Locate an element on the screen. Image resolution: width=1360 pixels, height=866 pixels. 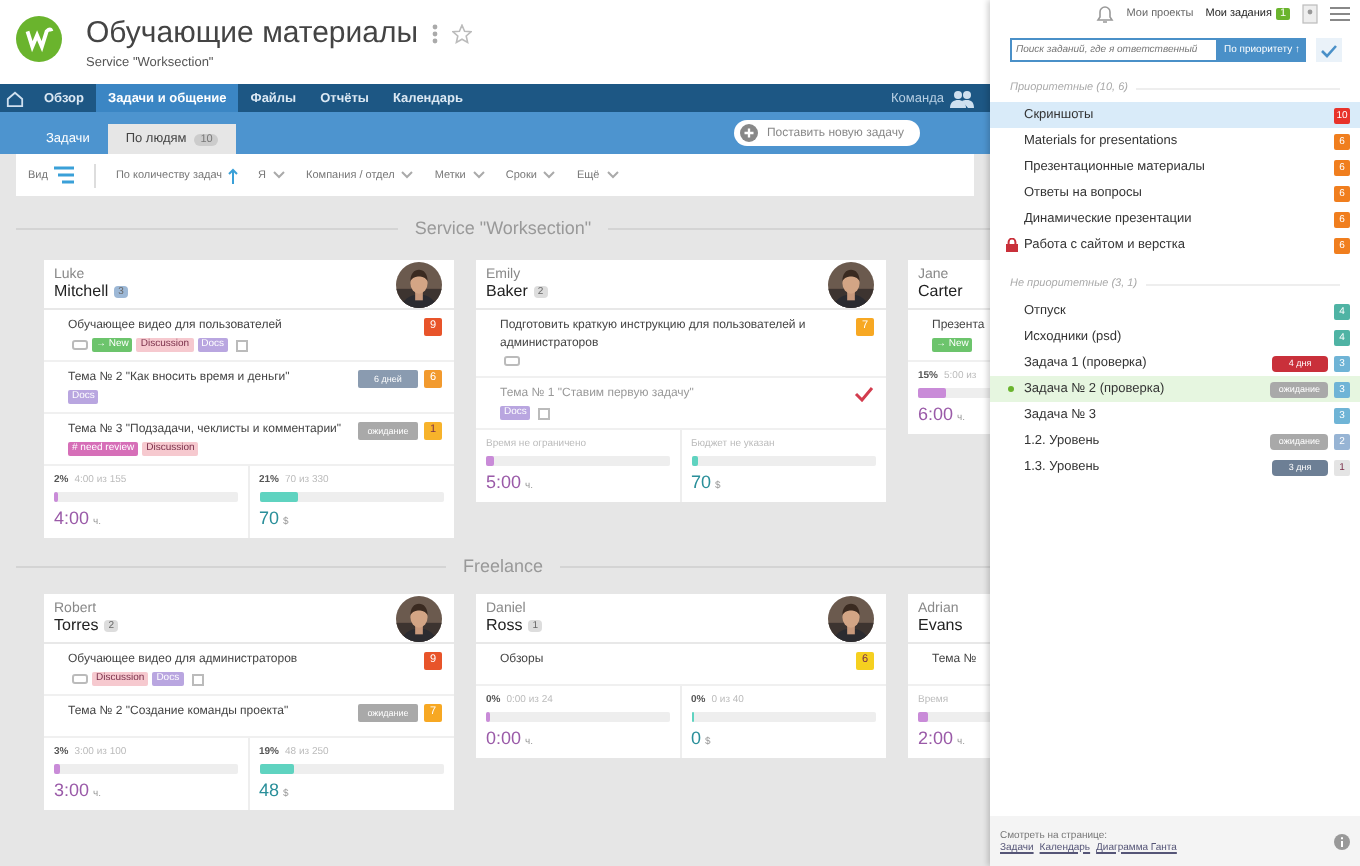
last-name: Evans is located at coordinates (940, 625).